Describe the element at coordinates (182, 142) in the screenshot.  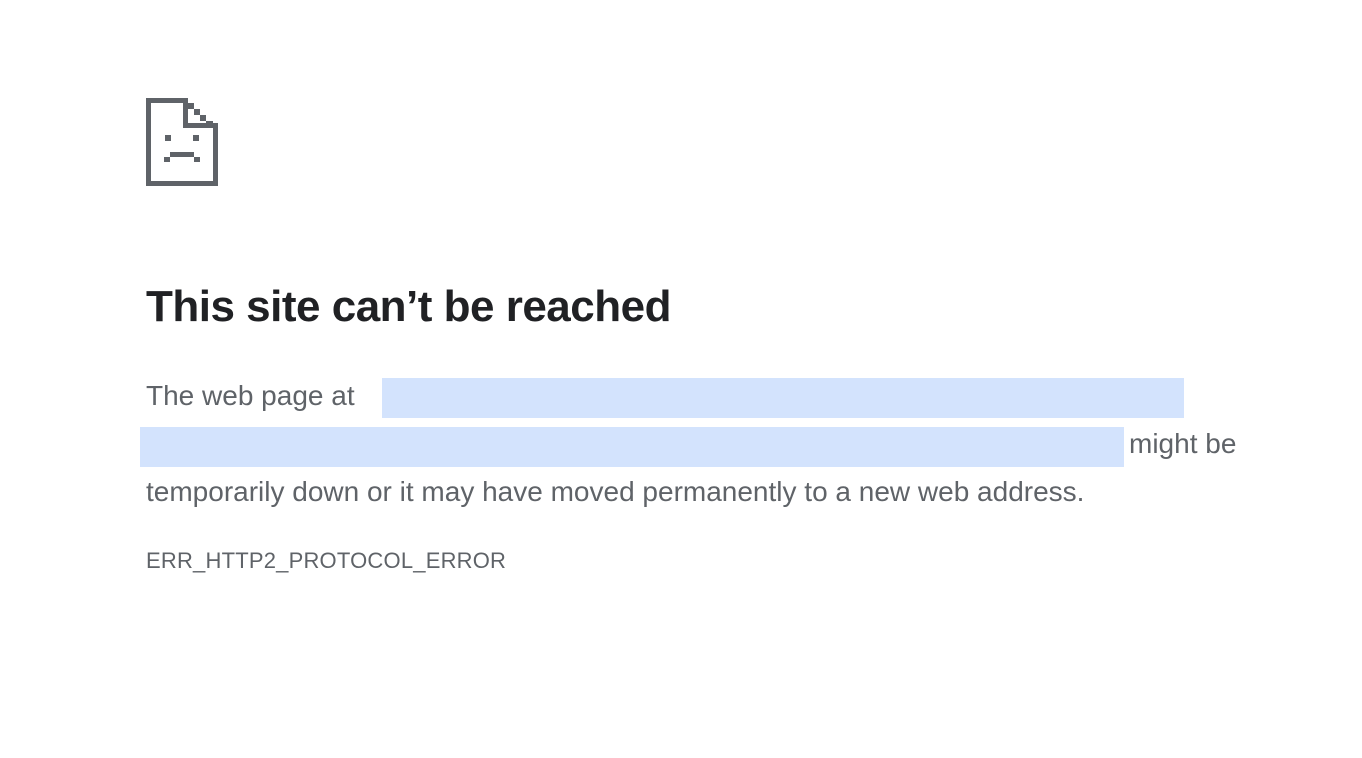
I see `sad-page-icon` at that location.